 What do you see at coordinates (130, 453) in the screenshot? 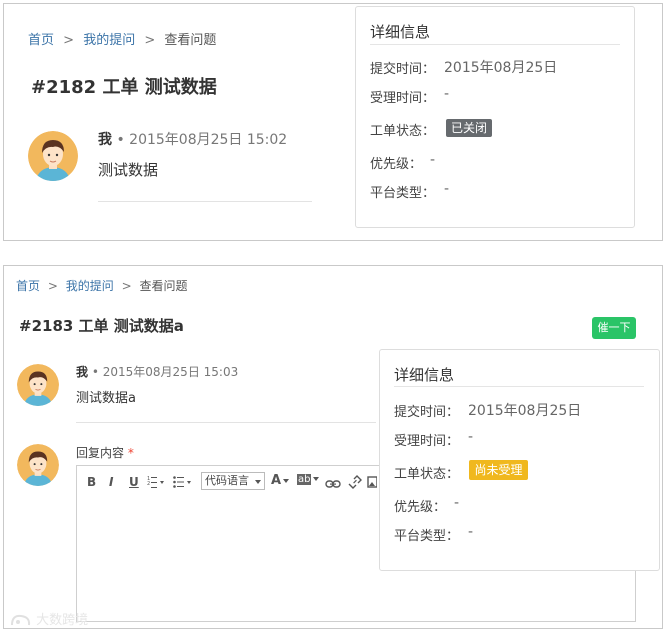
I see `required-mark: *` at bounding box center [130, 453].